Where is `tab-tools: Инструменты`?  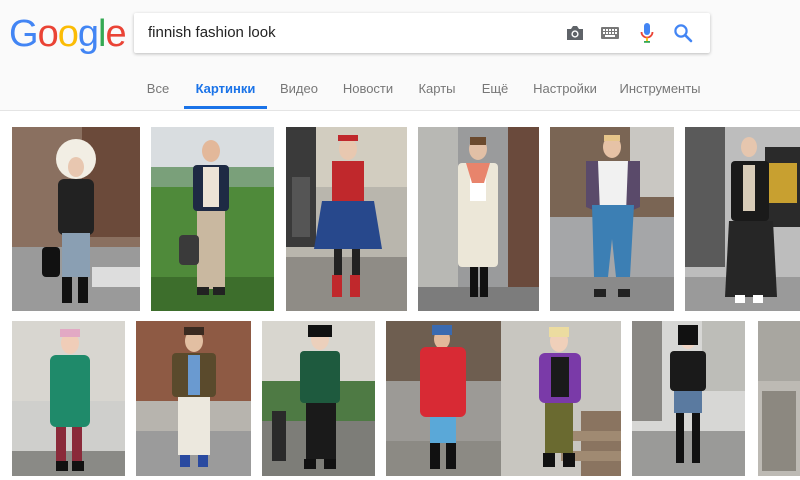 tab-tools: Инструменты is located at coordinates (660, 89).